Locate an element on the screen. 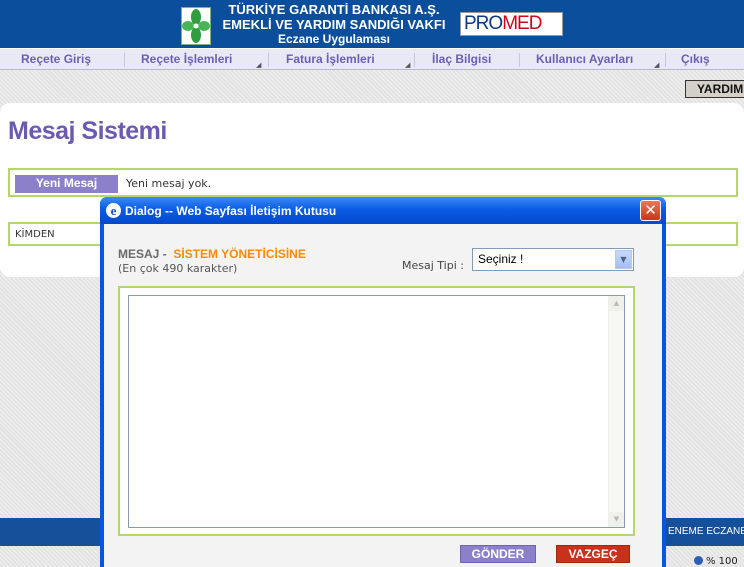 Image resolution: width=744 pixels, height=567 pixels. menu-item-recete-islemleri: Reçete İşlemleri is located at coordinates (186, 59).